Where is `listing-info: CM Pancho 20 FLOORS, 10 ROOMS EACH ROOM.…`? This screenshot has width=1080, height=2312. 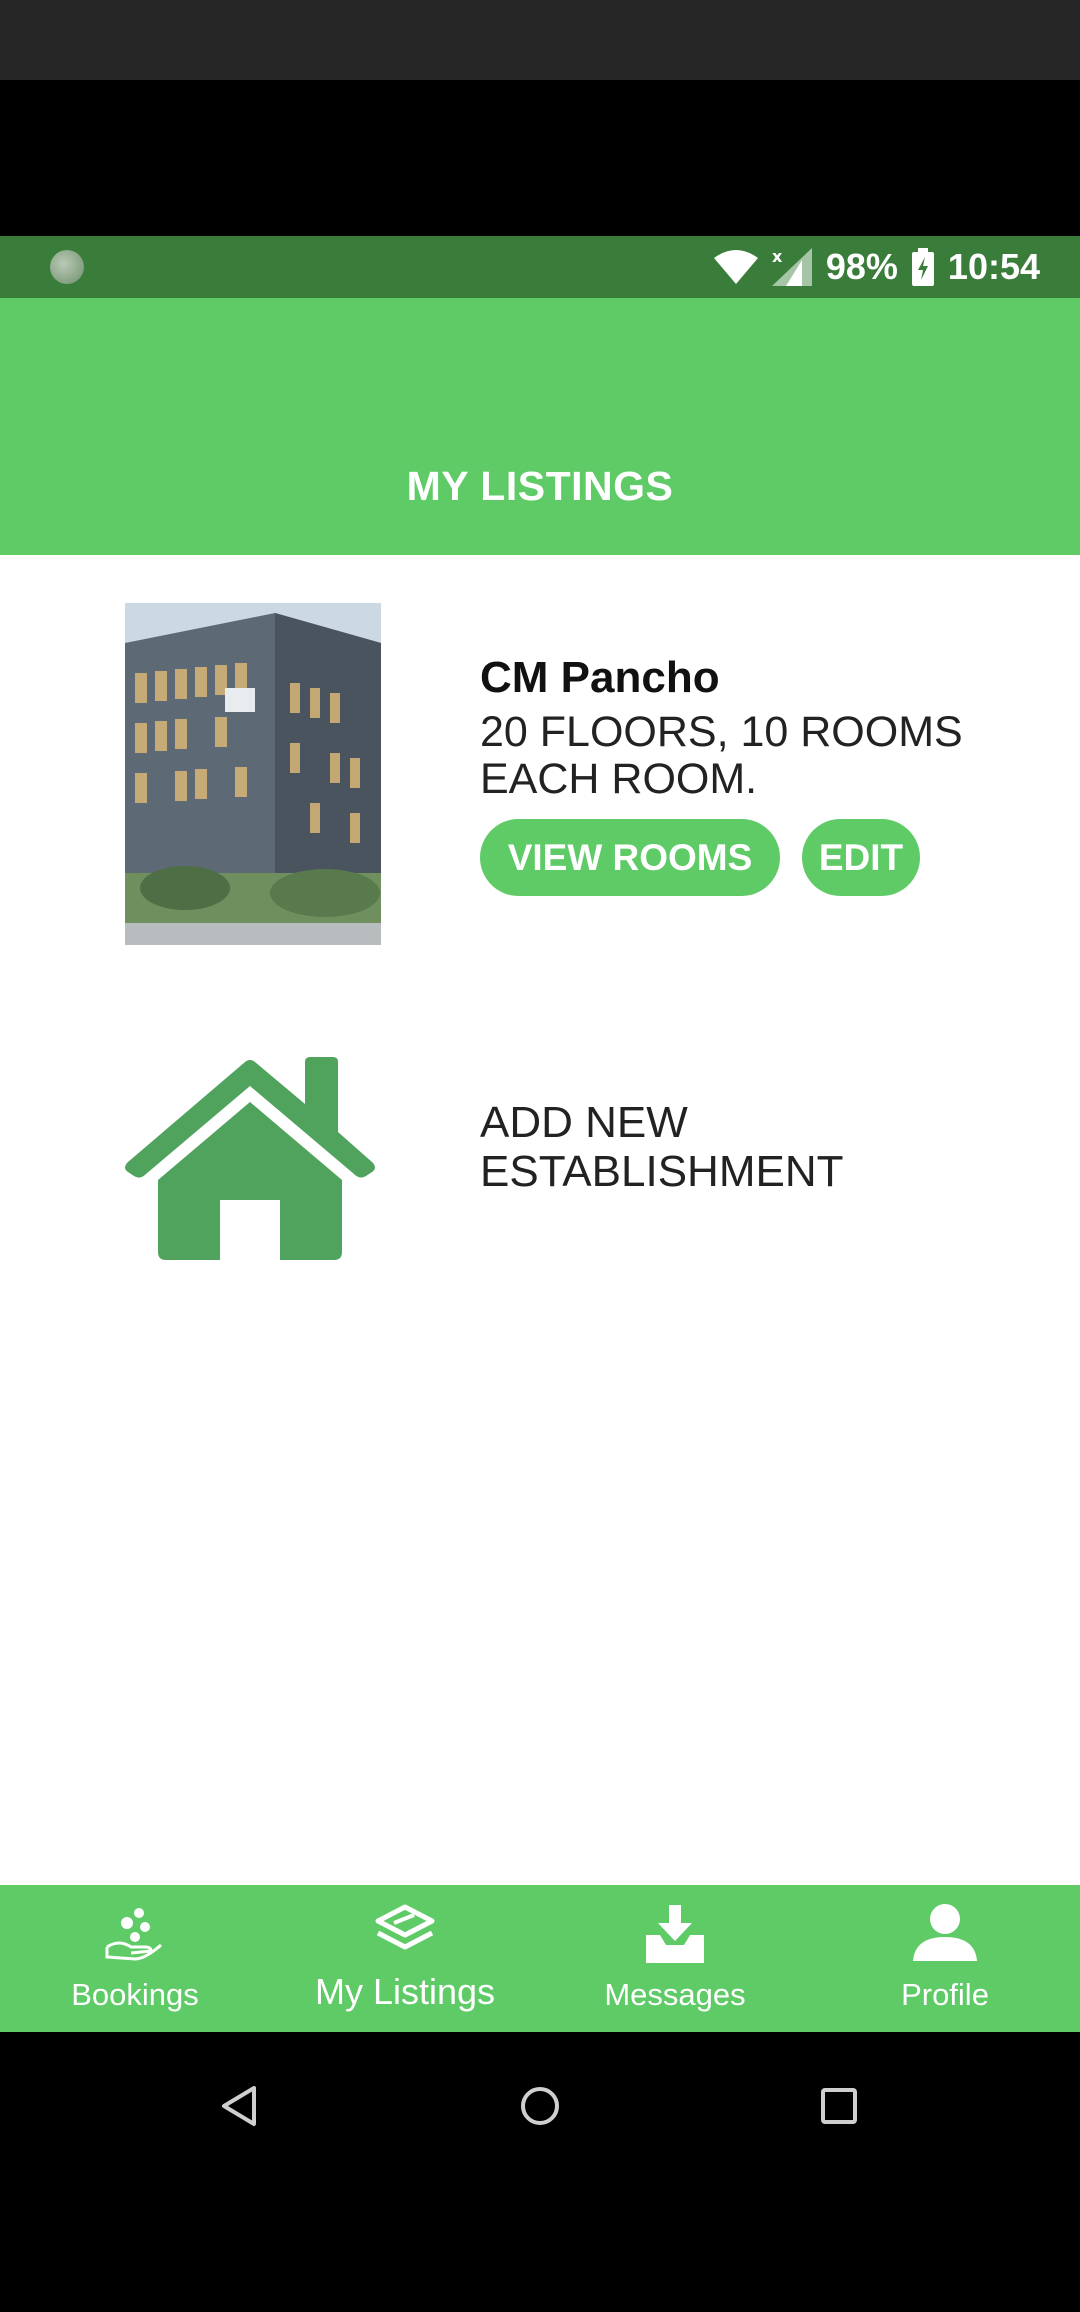 listing-info: CM Pancho 20 FLOORS, 10 ROOMS EACH ROOM.… is located at coordinates (780, 774).